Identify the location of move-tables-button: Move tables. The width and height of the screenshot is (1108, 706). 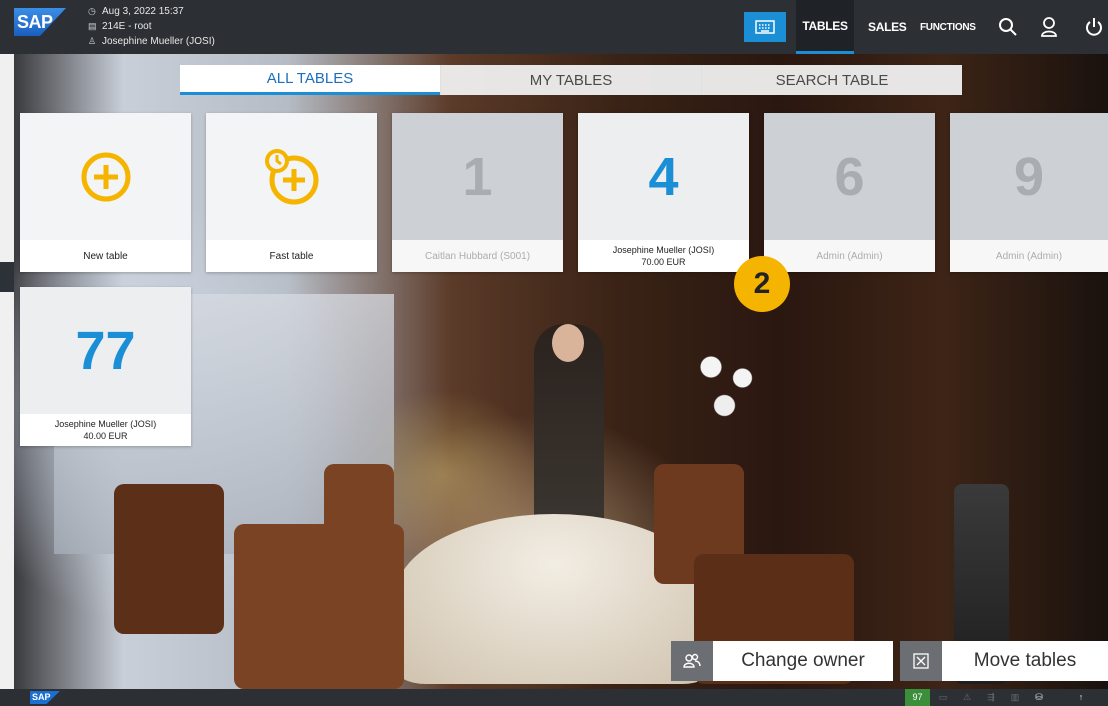
(1004, 661).